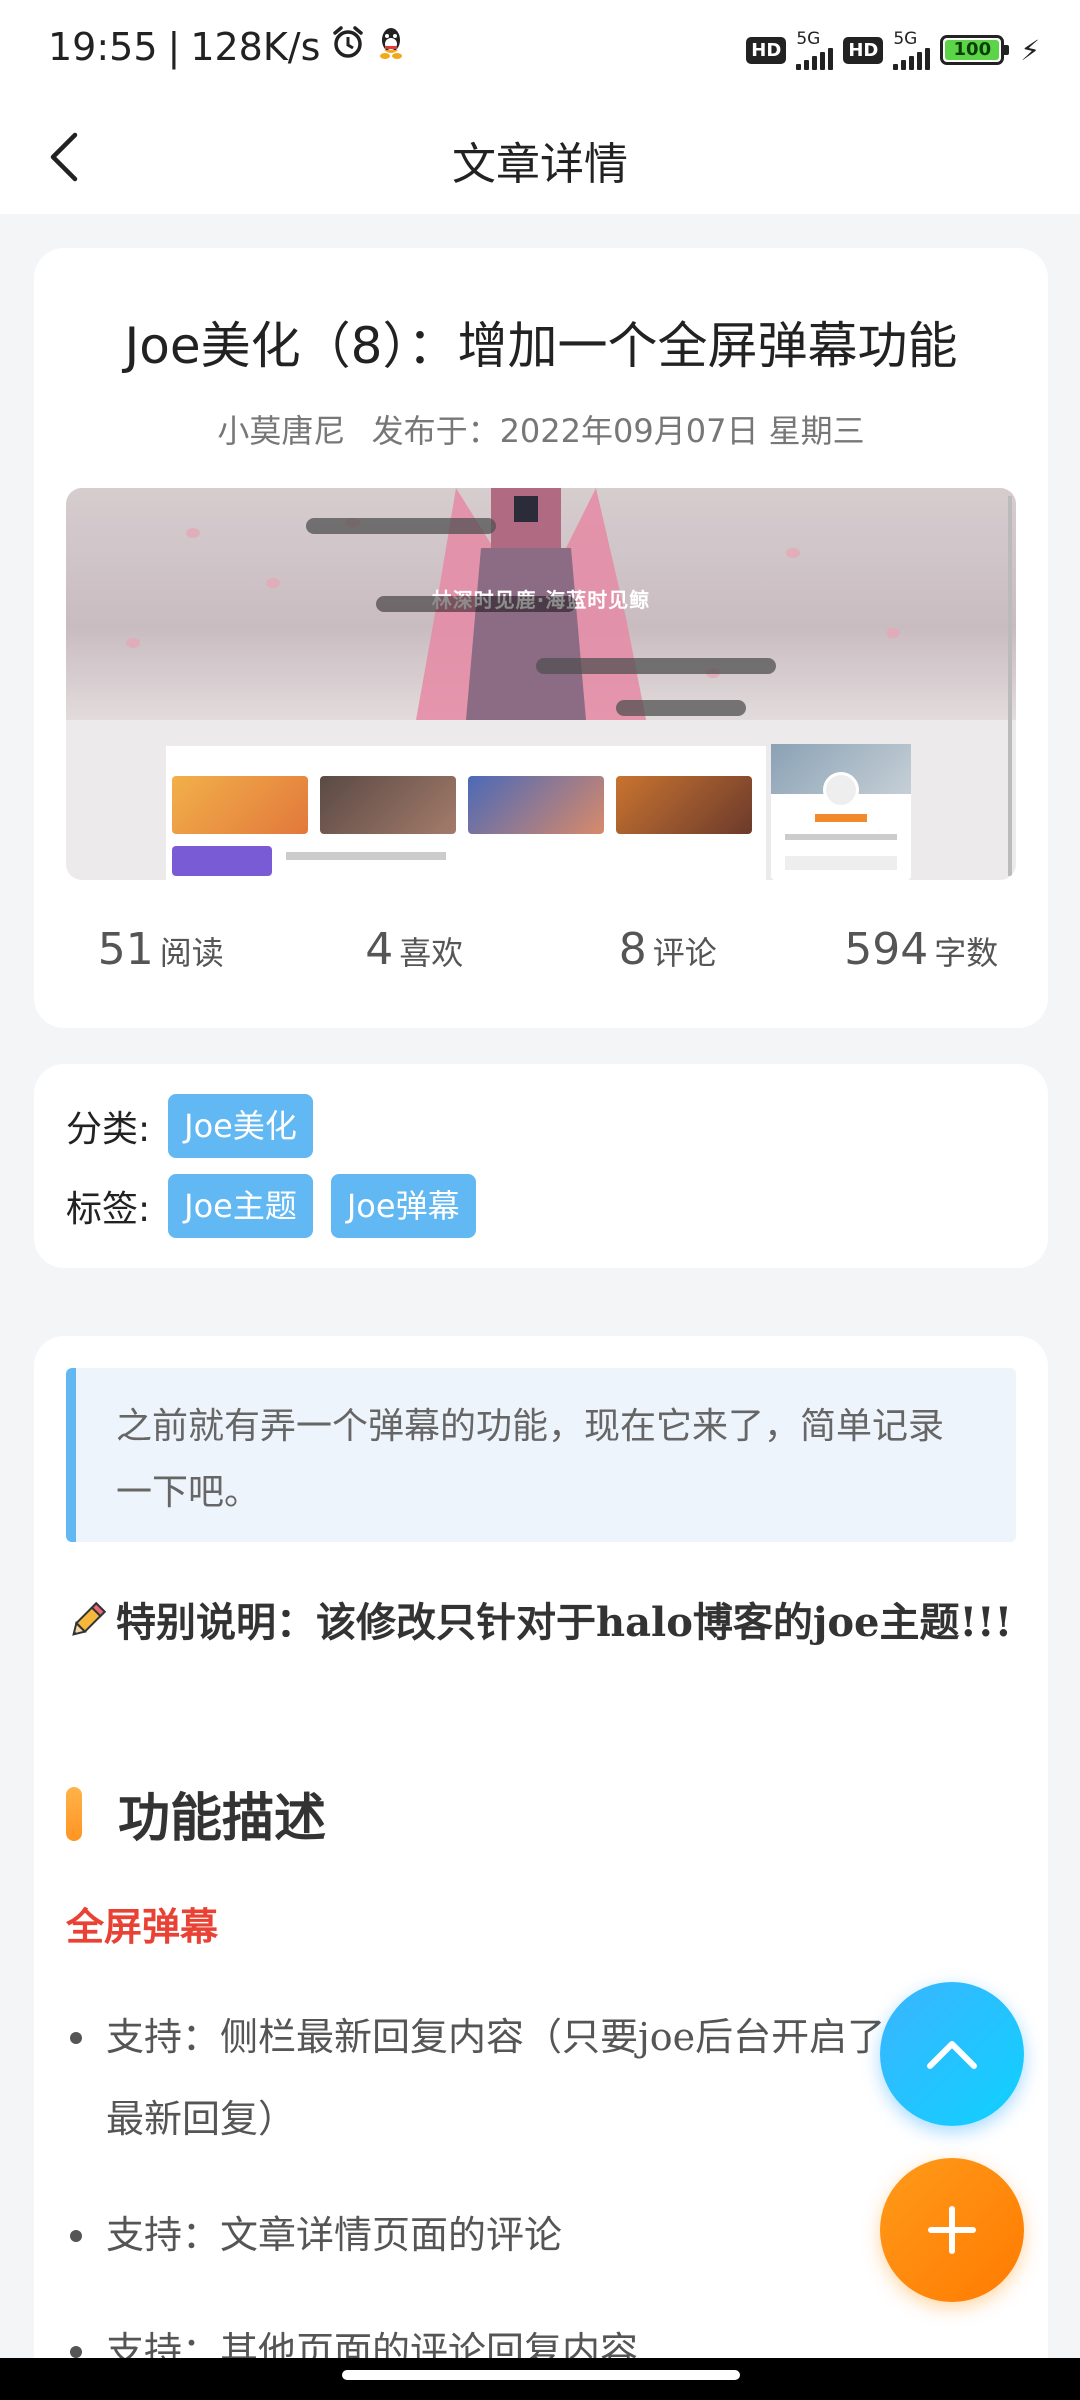  I want to click on category-label: 分类:, so click(108, 1129).